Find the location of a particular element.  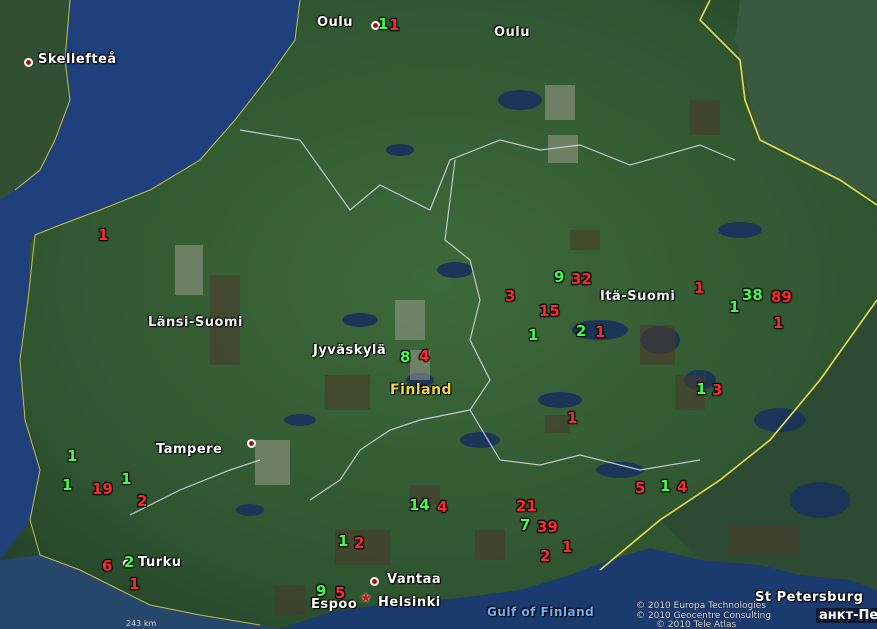

city-label-helsinki: Helsinki is located at coordinates (409, 602).